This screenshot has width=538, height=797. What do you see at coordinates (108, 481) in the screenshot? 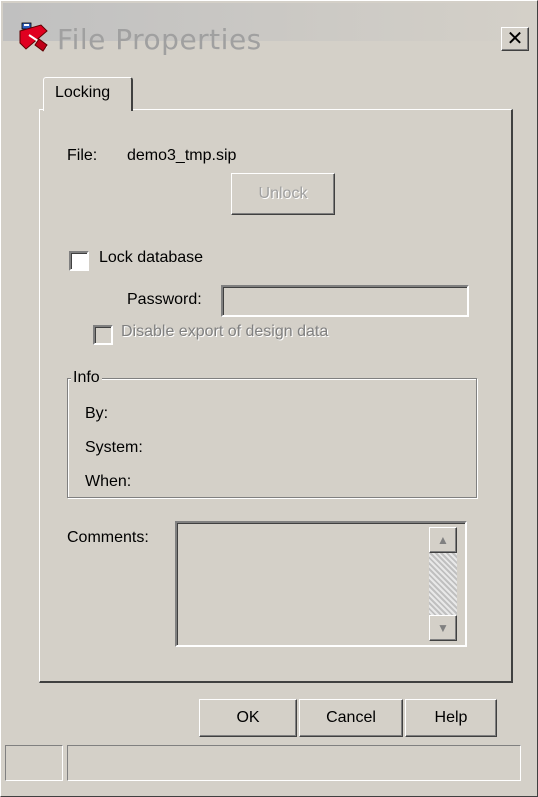
I see `info-when-label: When:` at bounding box center [108, 481].